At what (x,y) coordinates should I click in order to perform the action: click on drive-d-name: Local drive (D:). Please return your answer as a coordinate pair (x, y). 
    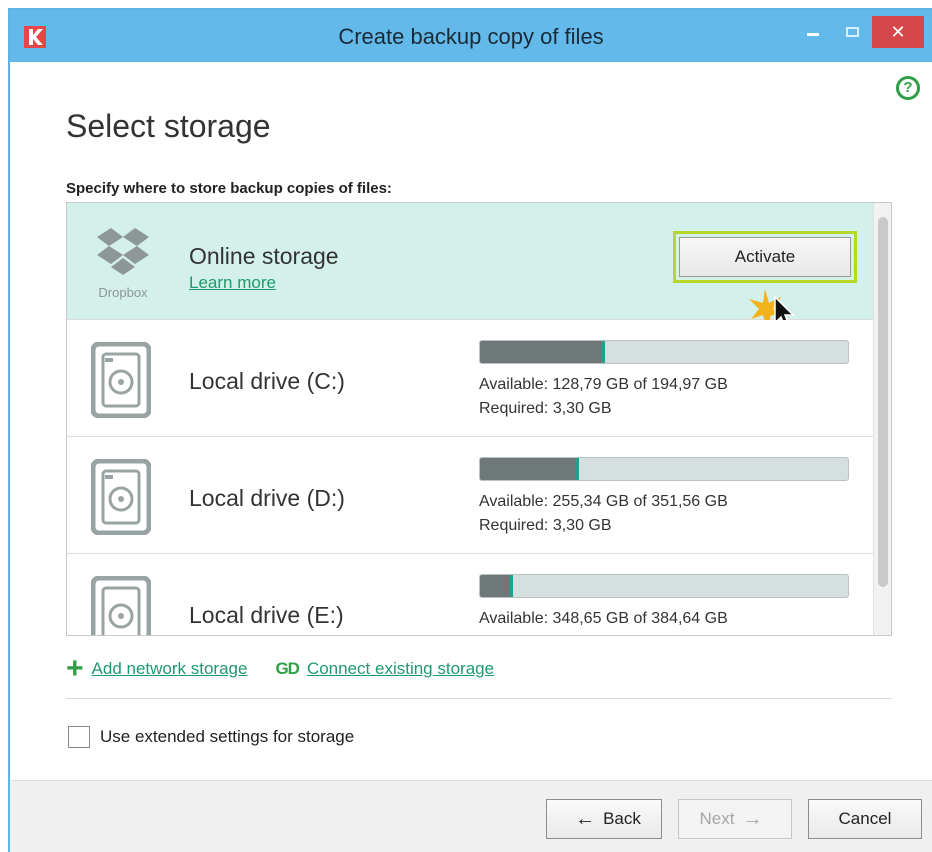
    Looking at the image, I should click on (267, 498).